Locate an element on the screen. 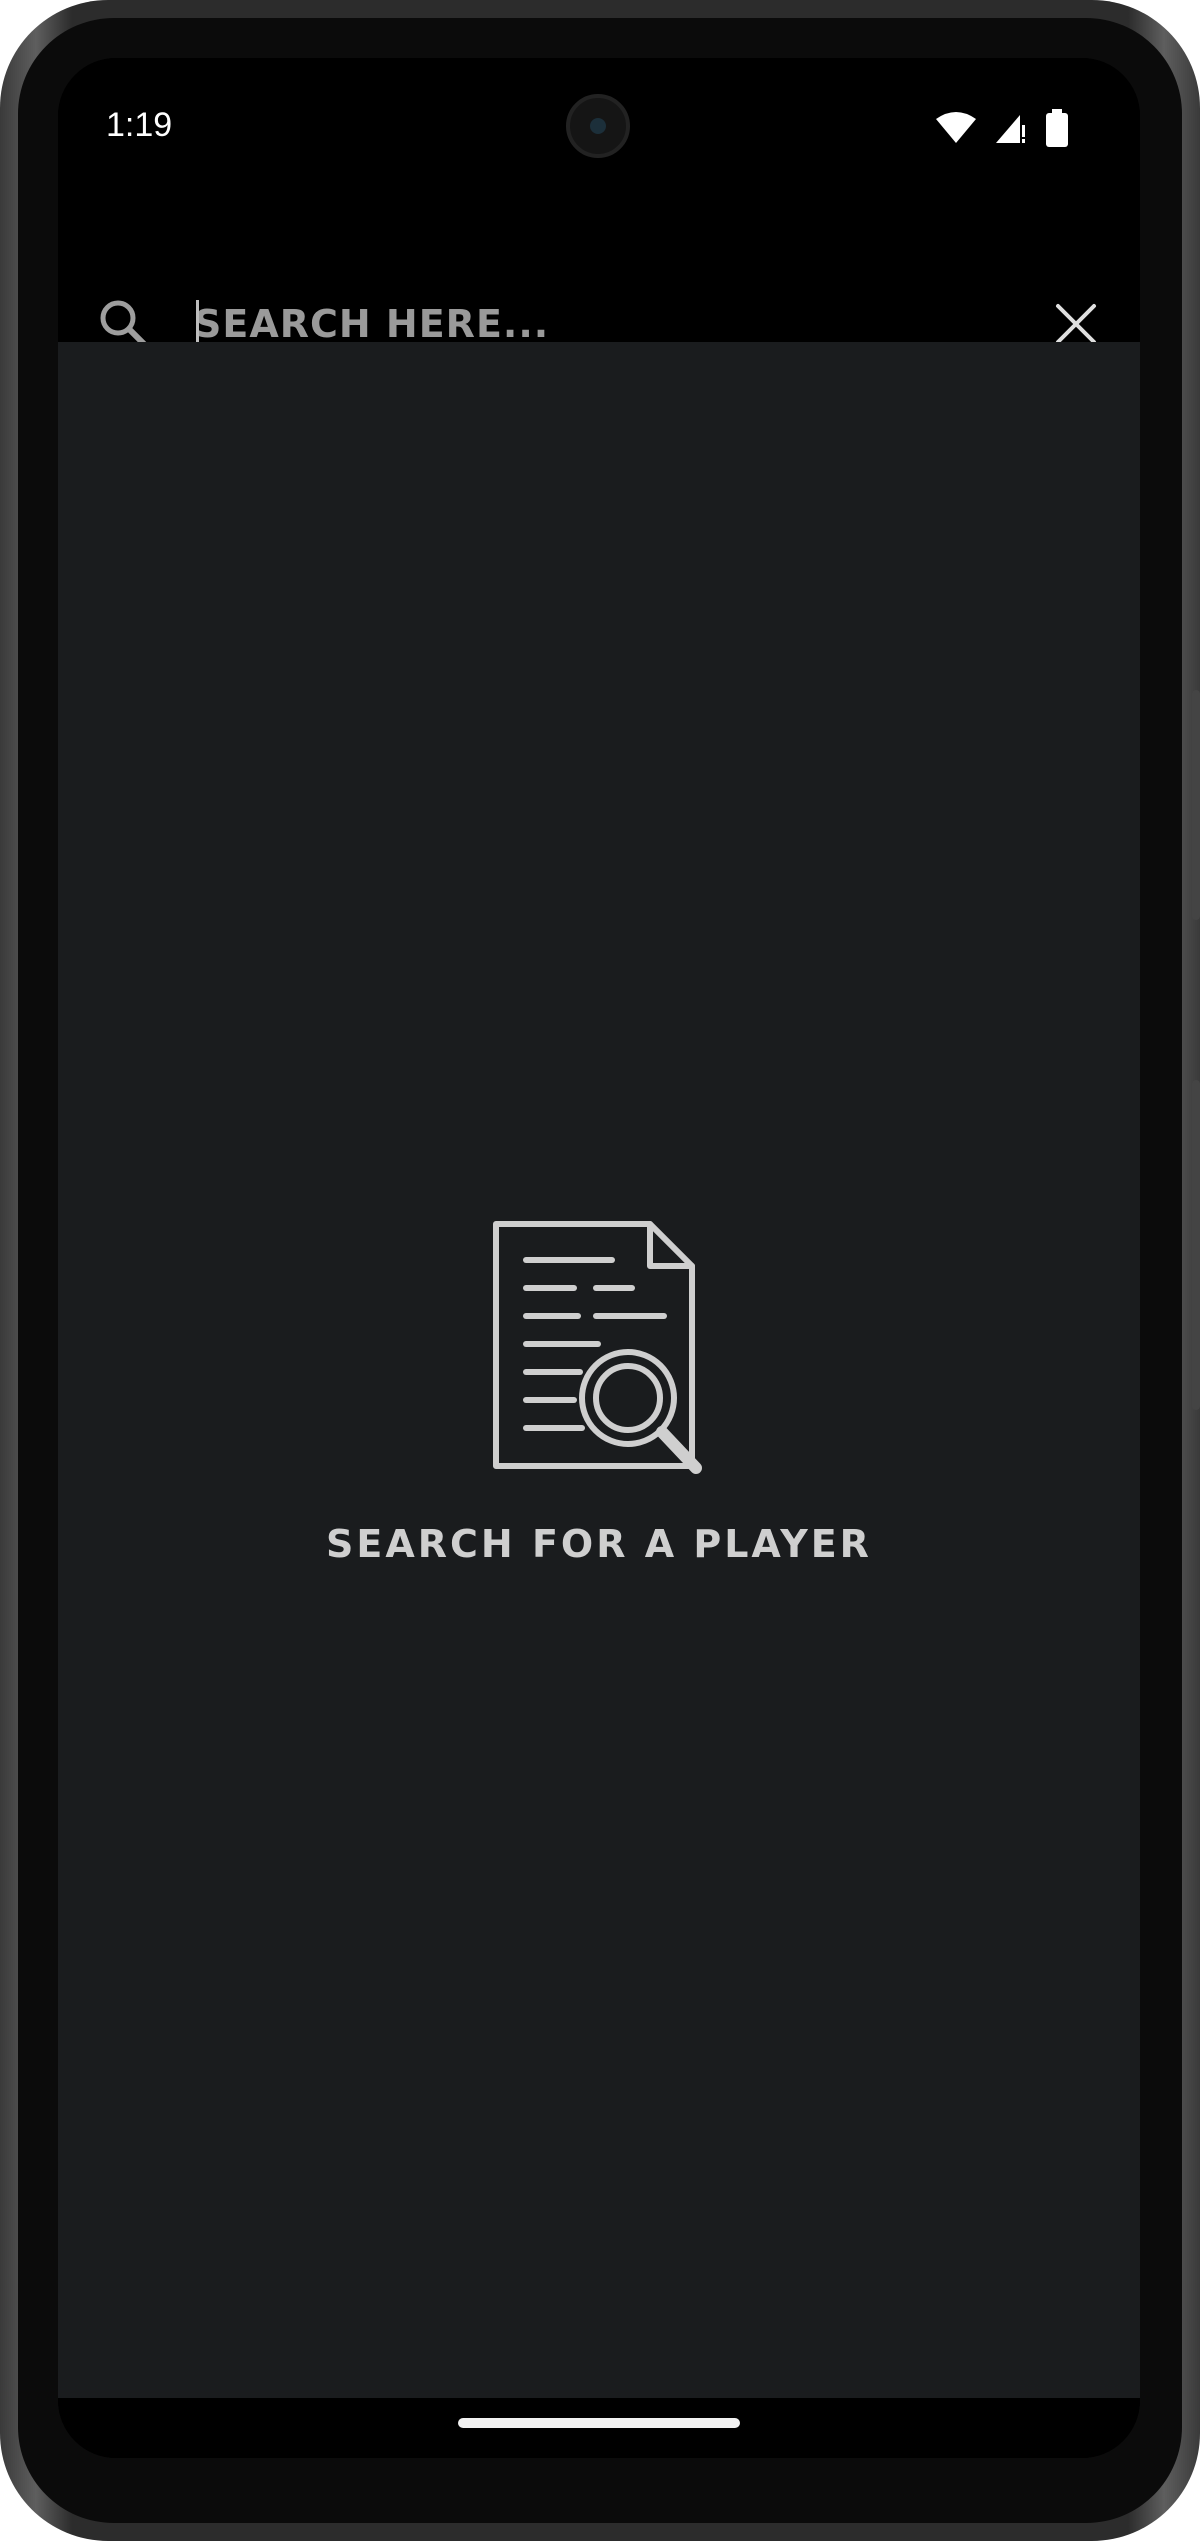 The width and height of the screenshot is (1200, 2541). gesture-nav-bar is located at coordinates (599, 2428).